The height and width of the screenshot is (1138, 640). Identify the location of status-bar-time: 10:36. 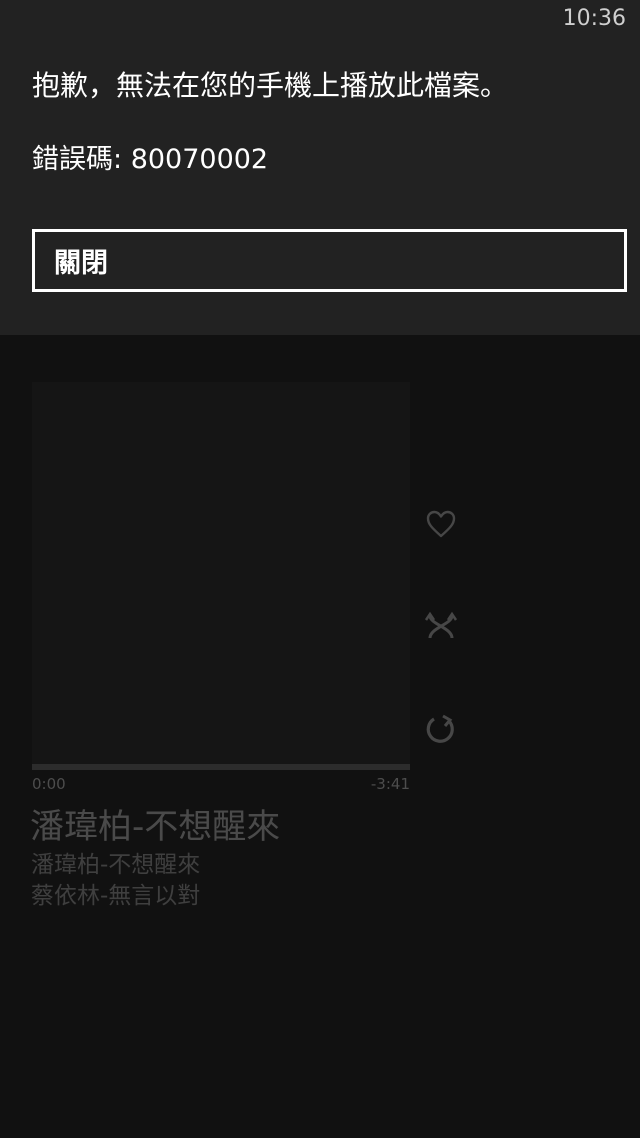
(594, 18).